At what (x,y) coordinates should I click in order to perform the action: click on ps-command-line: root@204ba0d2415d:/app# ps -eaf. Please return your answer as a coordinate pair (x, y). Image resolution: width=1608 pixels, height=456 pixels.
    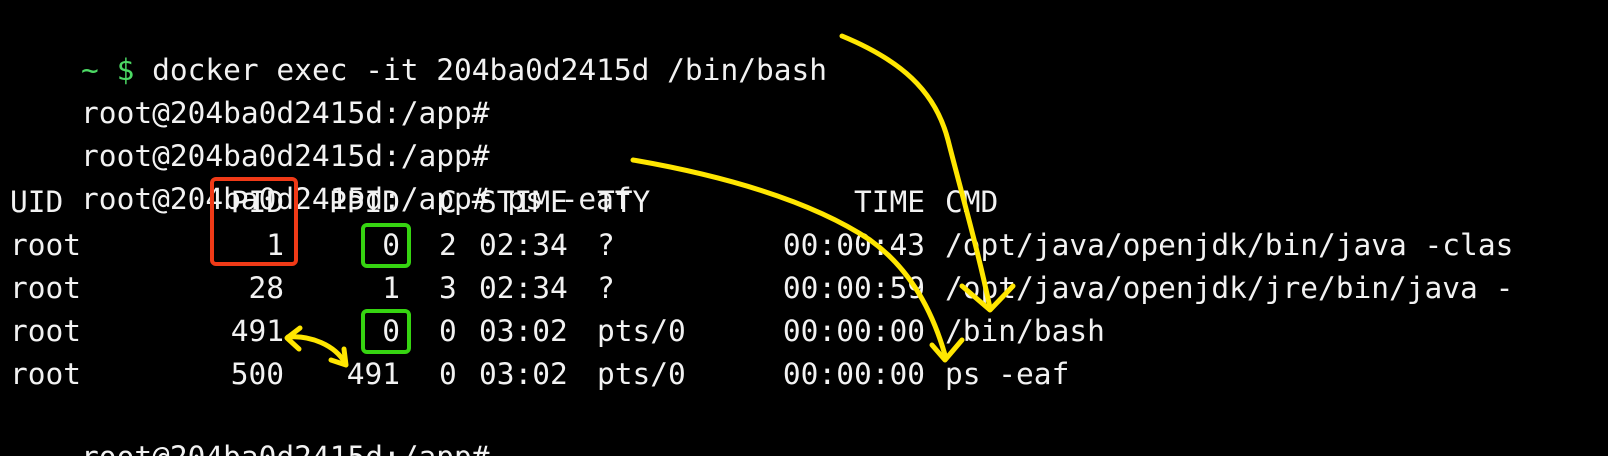
    Looking at the image, I should click on (321, 177).